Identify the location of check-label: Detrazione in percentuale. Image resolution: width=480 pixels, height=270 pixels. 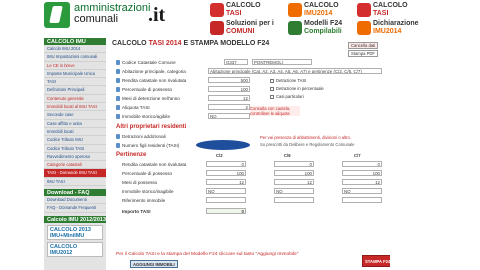
(300, 88).